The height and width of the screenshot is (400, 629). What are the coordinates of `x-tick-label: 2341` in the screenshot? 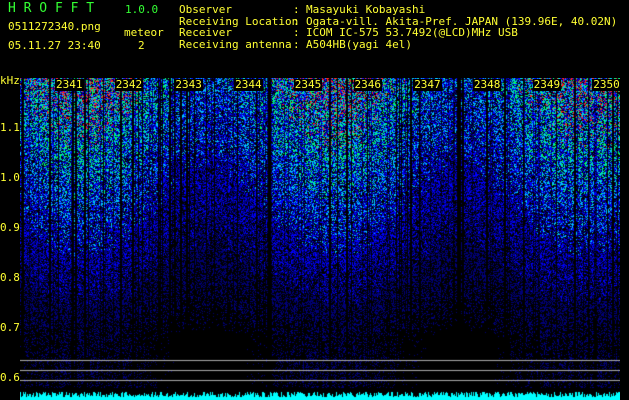 It's located at (69, 84).